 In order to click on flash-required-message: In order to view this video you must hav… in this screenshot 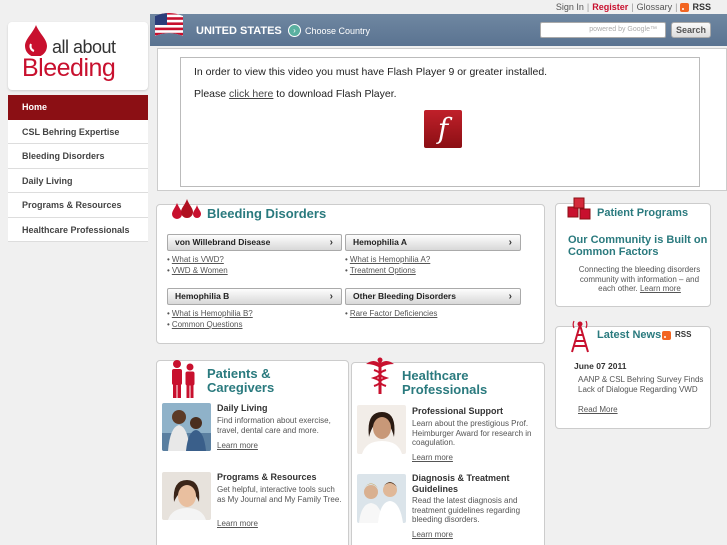, I will do `click(371, 72)`.